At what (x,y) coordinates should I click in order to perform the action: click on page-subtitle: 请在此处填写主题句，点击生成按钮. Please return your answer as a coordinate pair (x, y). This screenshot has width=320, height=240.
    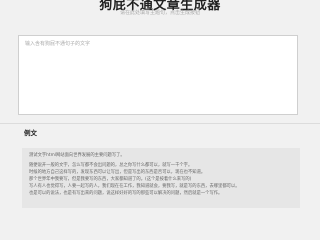
    Looking at the image, I should click on (159, 13).